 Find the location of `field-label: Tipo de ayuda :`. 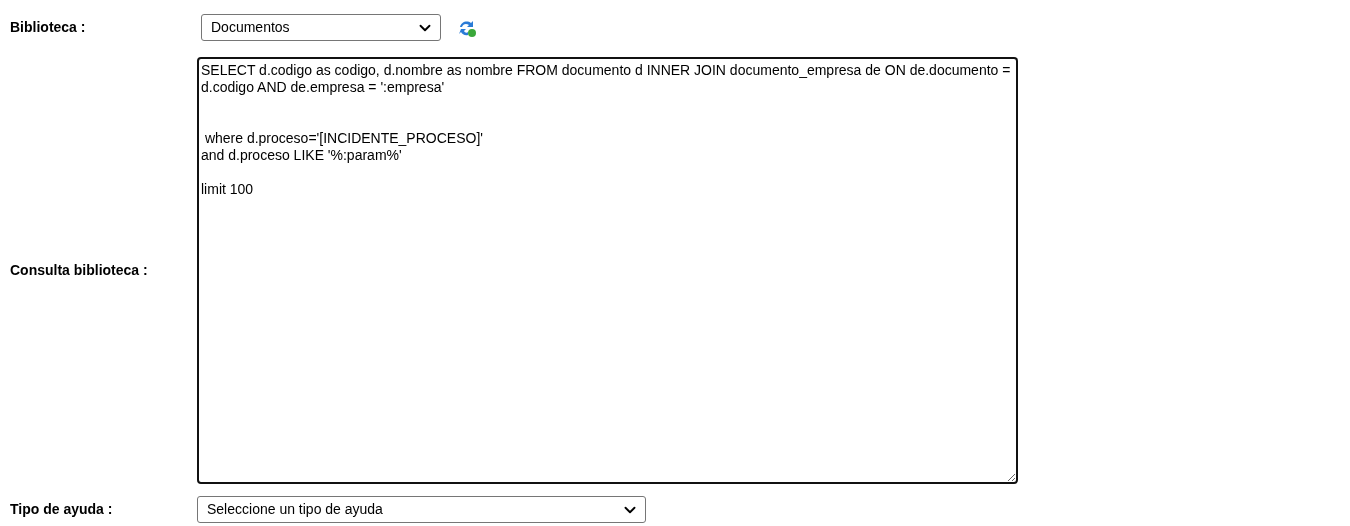

field-label: Tipo de ayuda : is located at coordinates (61, 509).